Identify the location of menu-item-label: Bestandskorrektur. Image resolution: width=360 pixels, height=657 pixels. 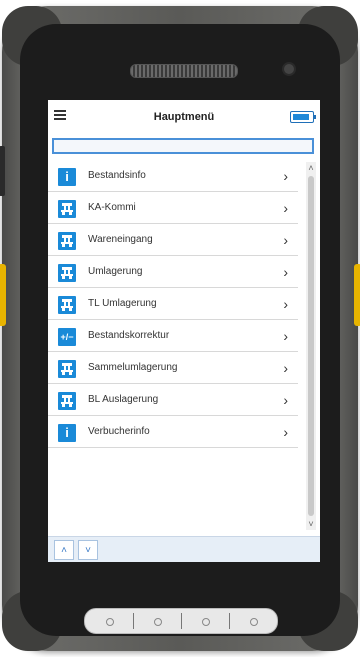
(129, 335).